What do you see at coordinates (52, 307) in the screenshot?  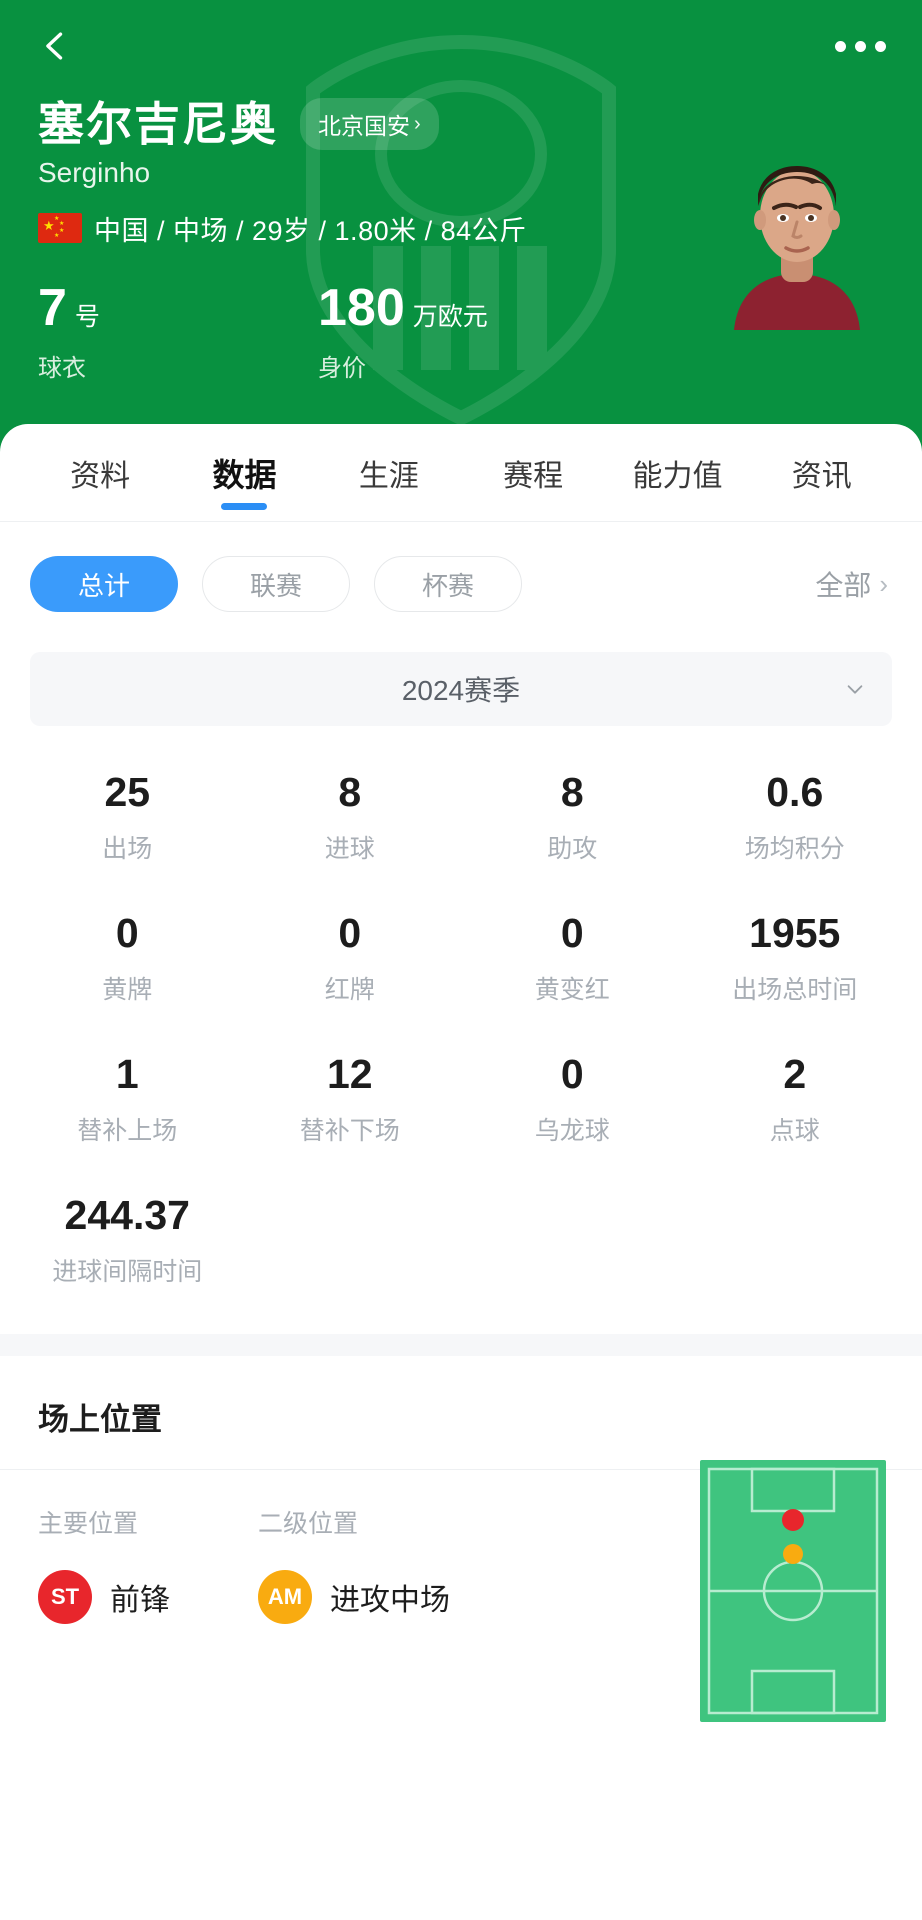 I see `jersey-number: 7` at bounding box center [52, 307].